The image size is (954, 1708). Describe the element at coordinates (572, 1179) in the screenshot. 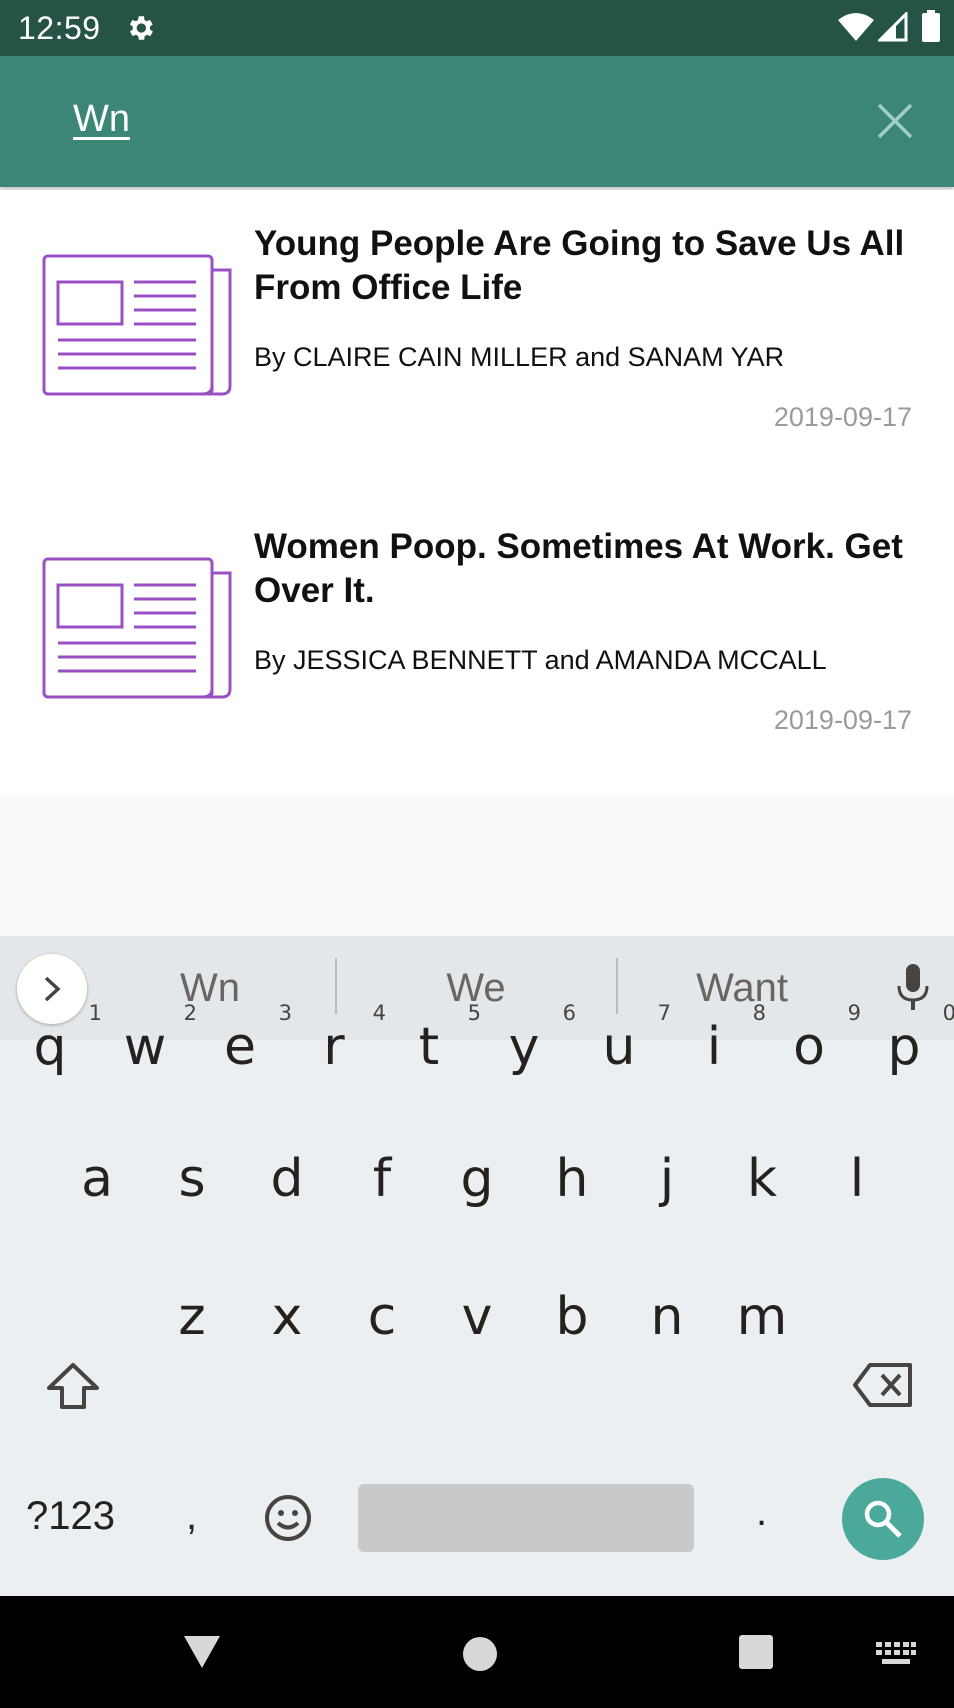

I see `key-h: h` at that location.